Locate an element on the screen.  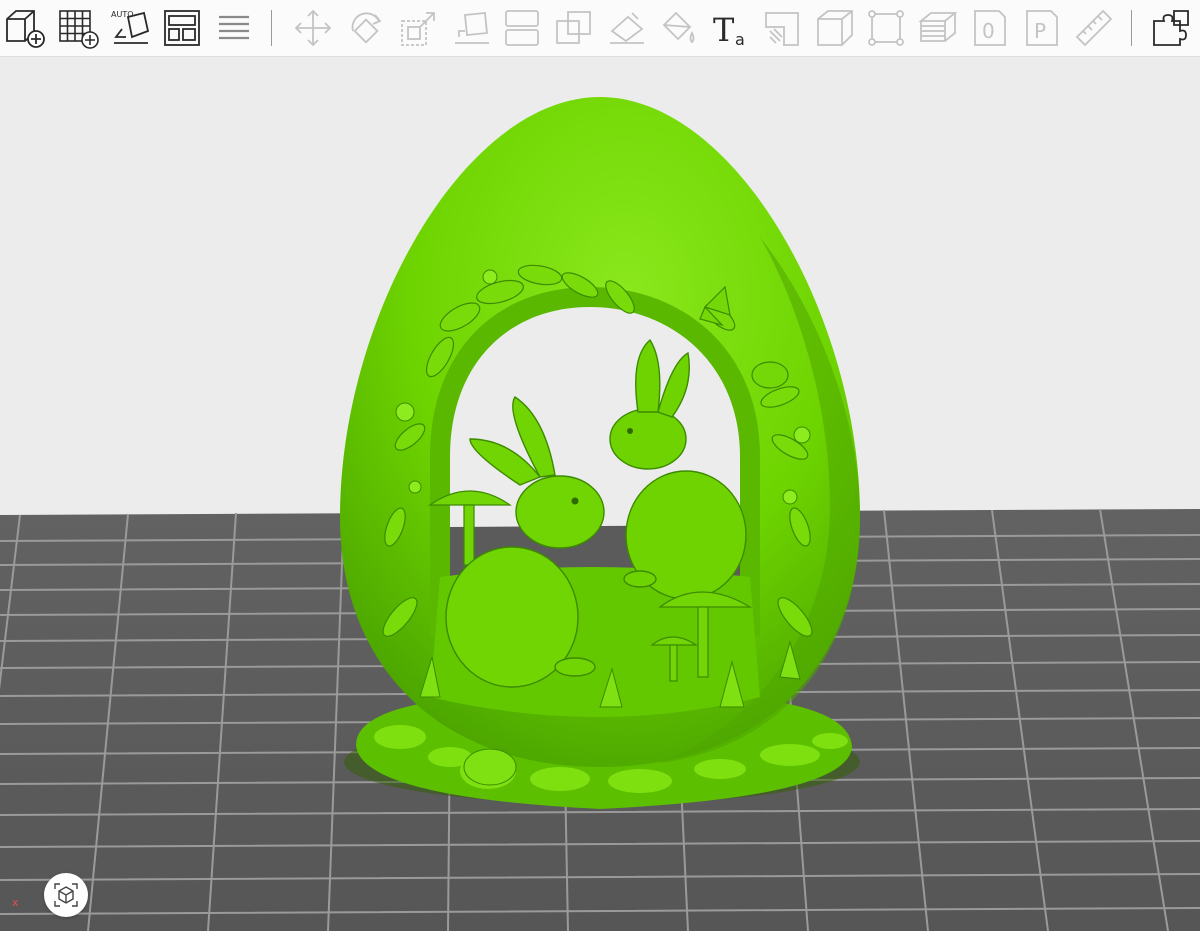
axis-x-label: x is located at coordinates (15, 902).